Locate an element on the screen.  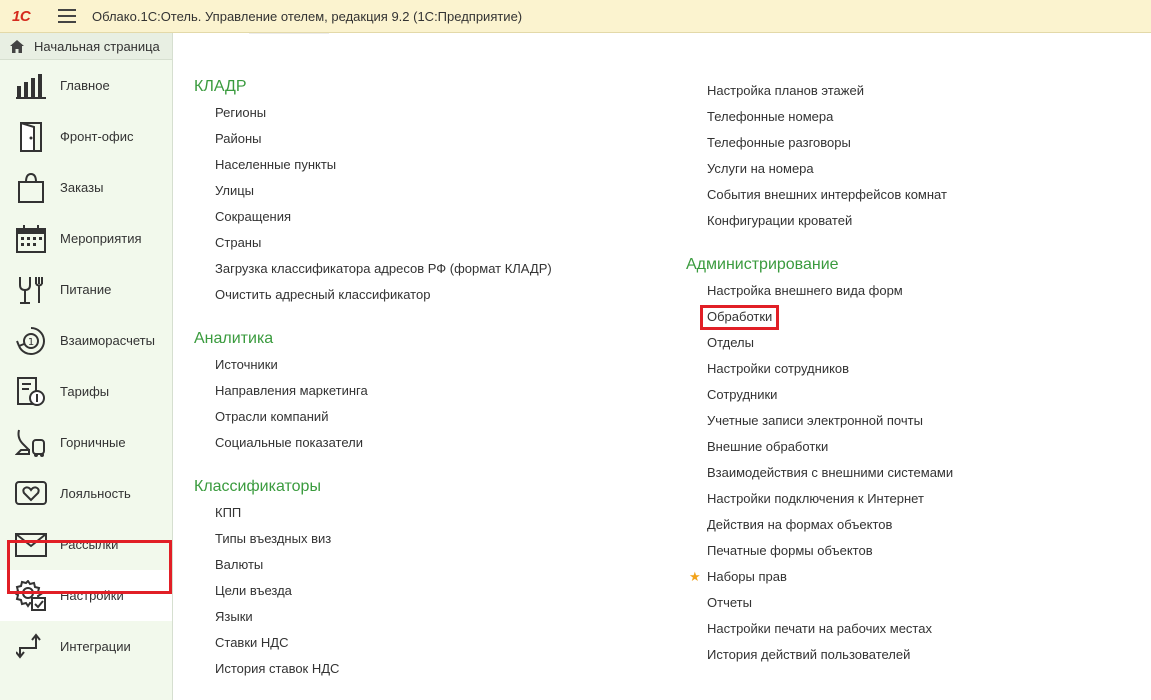
link-label: Отчеты is located at coordinates (729, 602).